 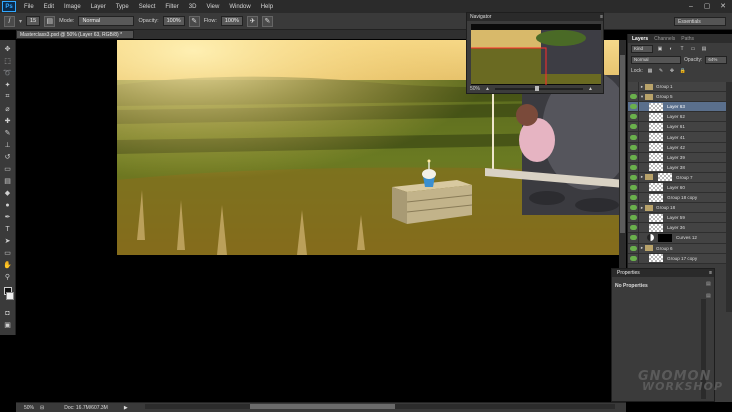 What do you see at coordinates (693, 49) in the screenshot?
I see `shape-filter-icon: ▭` at bounding box center [693, 49].